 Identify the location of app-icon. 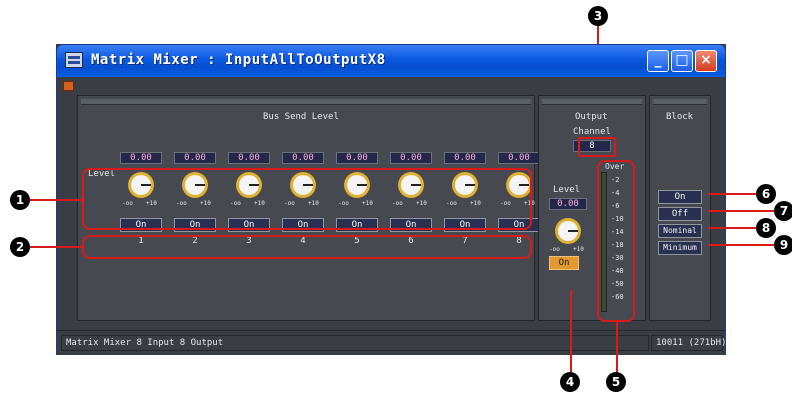
(74, 60).